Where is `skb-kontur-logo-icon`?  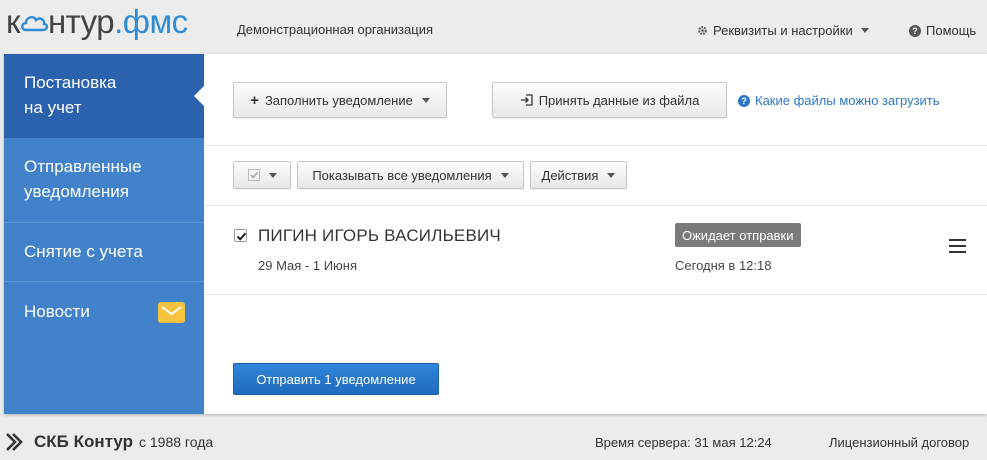 skb-kontur-logo-icon is located at coordinates (14, 442).